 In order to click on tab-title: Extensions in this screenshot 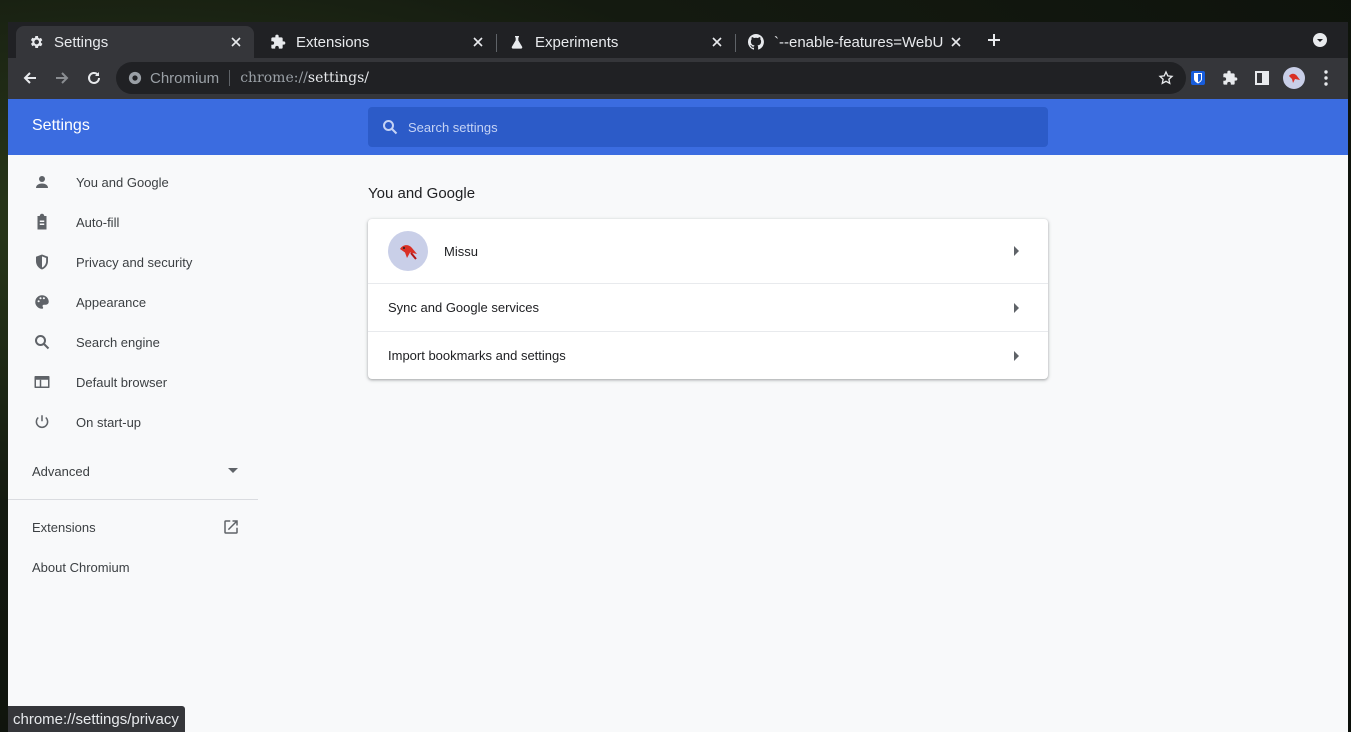, I will do `click(333, 42)`.